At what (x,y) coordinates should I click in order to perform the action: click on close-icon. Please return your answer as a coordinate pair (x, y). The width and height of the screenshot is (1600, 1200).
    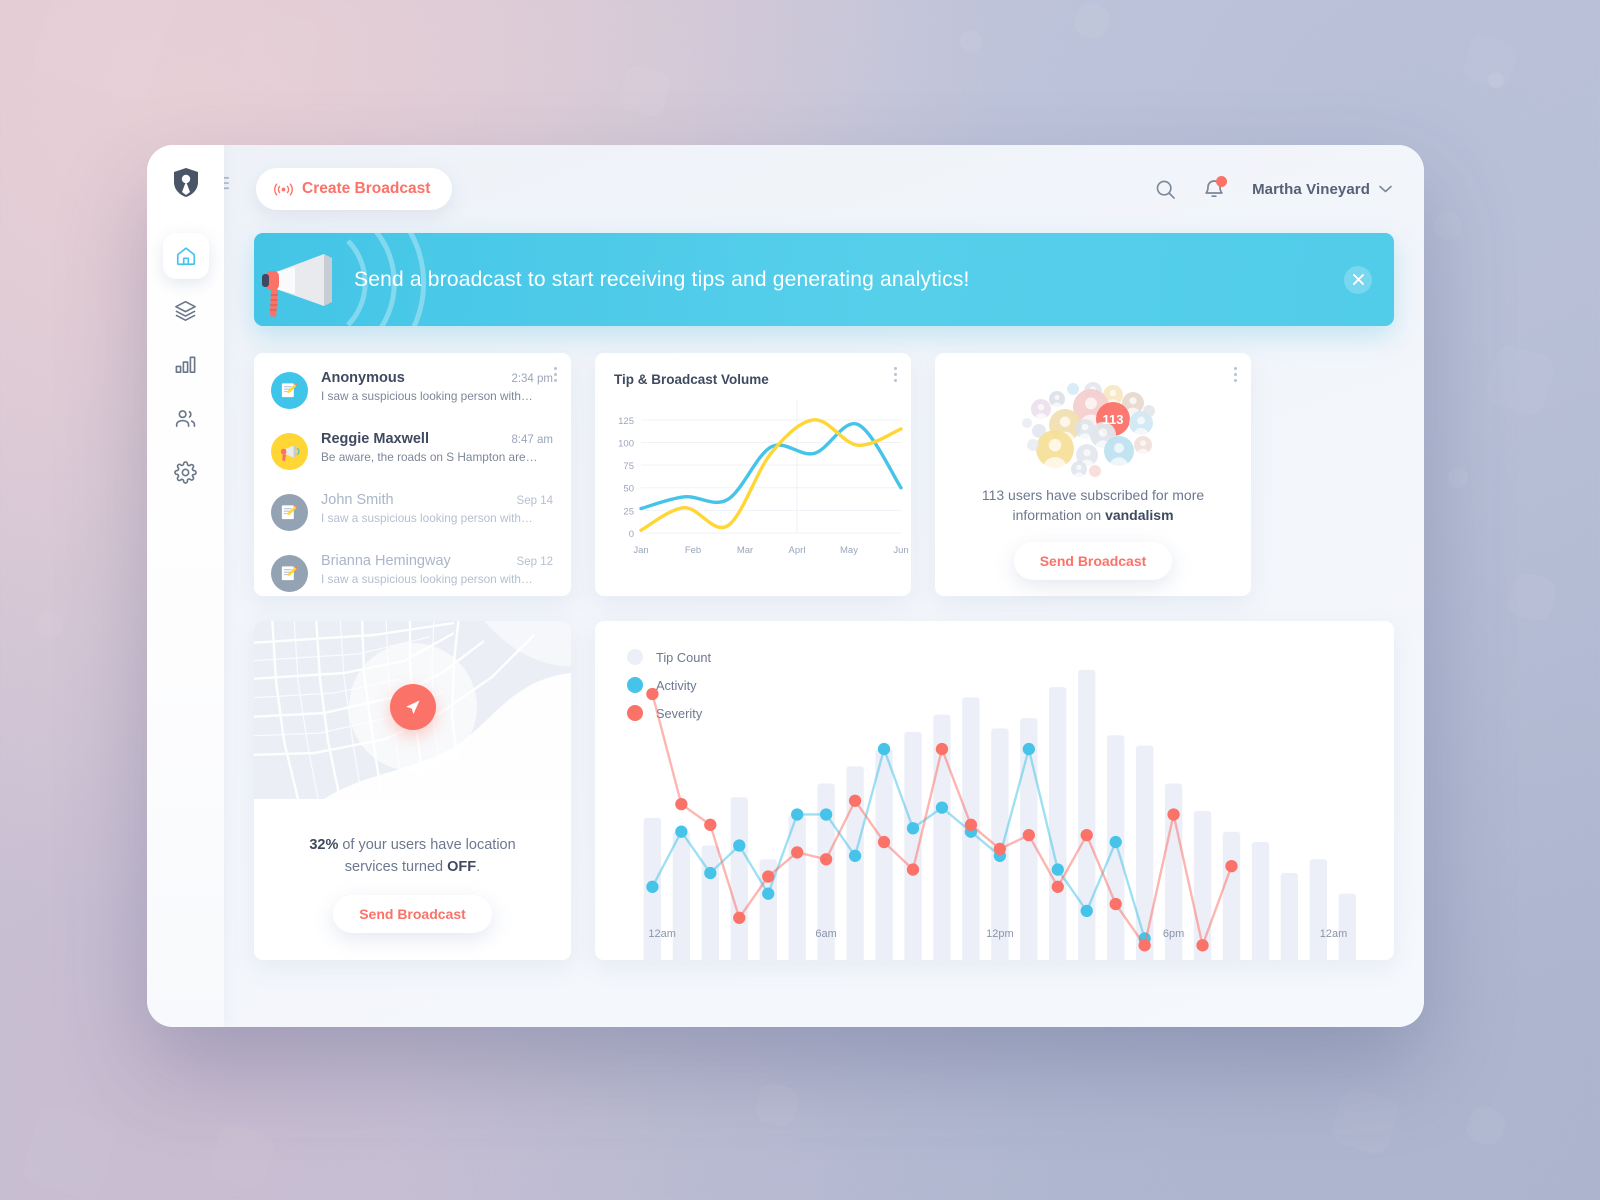
    Looking at the image, I should click on (1358, 279).